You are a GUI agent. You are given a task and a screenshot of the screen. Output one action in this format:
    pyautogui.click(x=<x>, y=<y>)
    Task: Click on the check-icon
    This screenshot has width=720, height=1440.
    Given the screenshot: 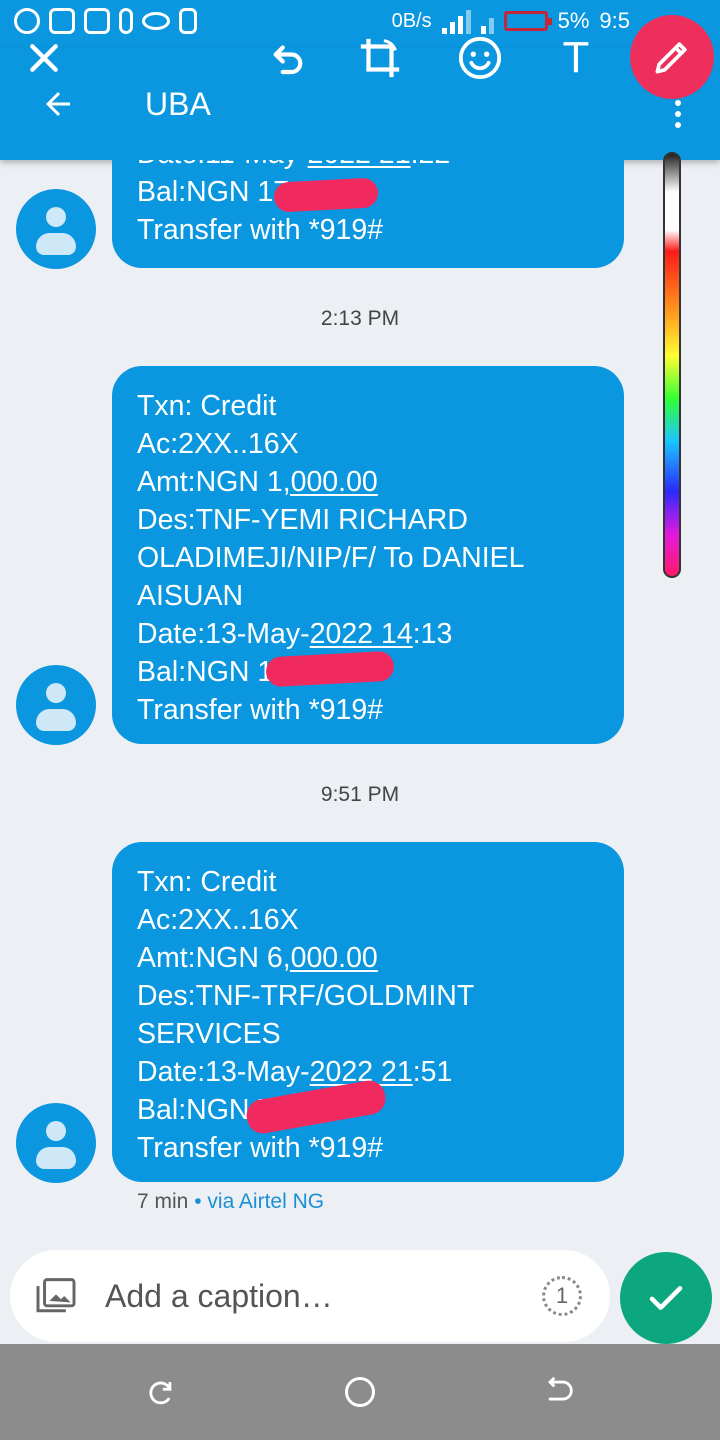 What is the action you would take?
    pyautogui.click(x=666, y=1298)
    